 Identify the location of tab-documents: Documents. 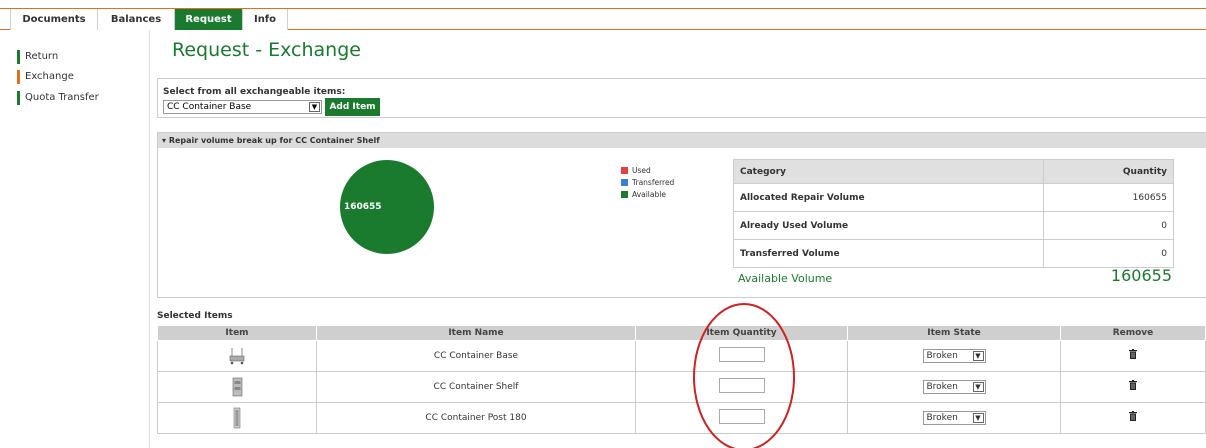
(54, 19).